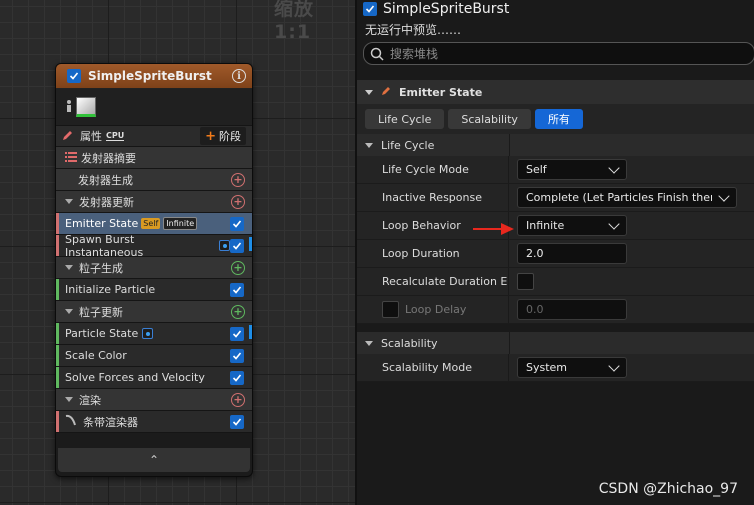  I want to click on prop-scalability-mode: Scalability Mode System, so click(555, 368).